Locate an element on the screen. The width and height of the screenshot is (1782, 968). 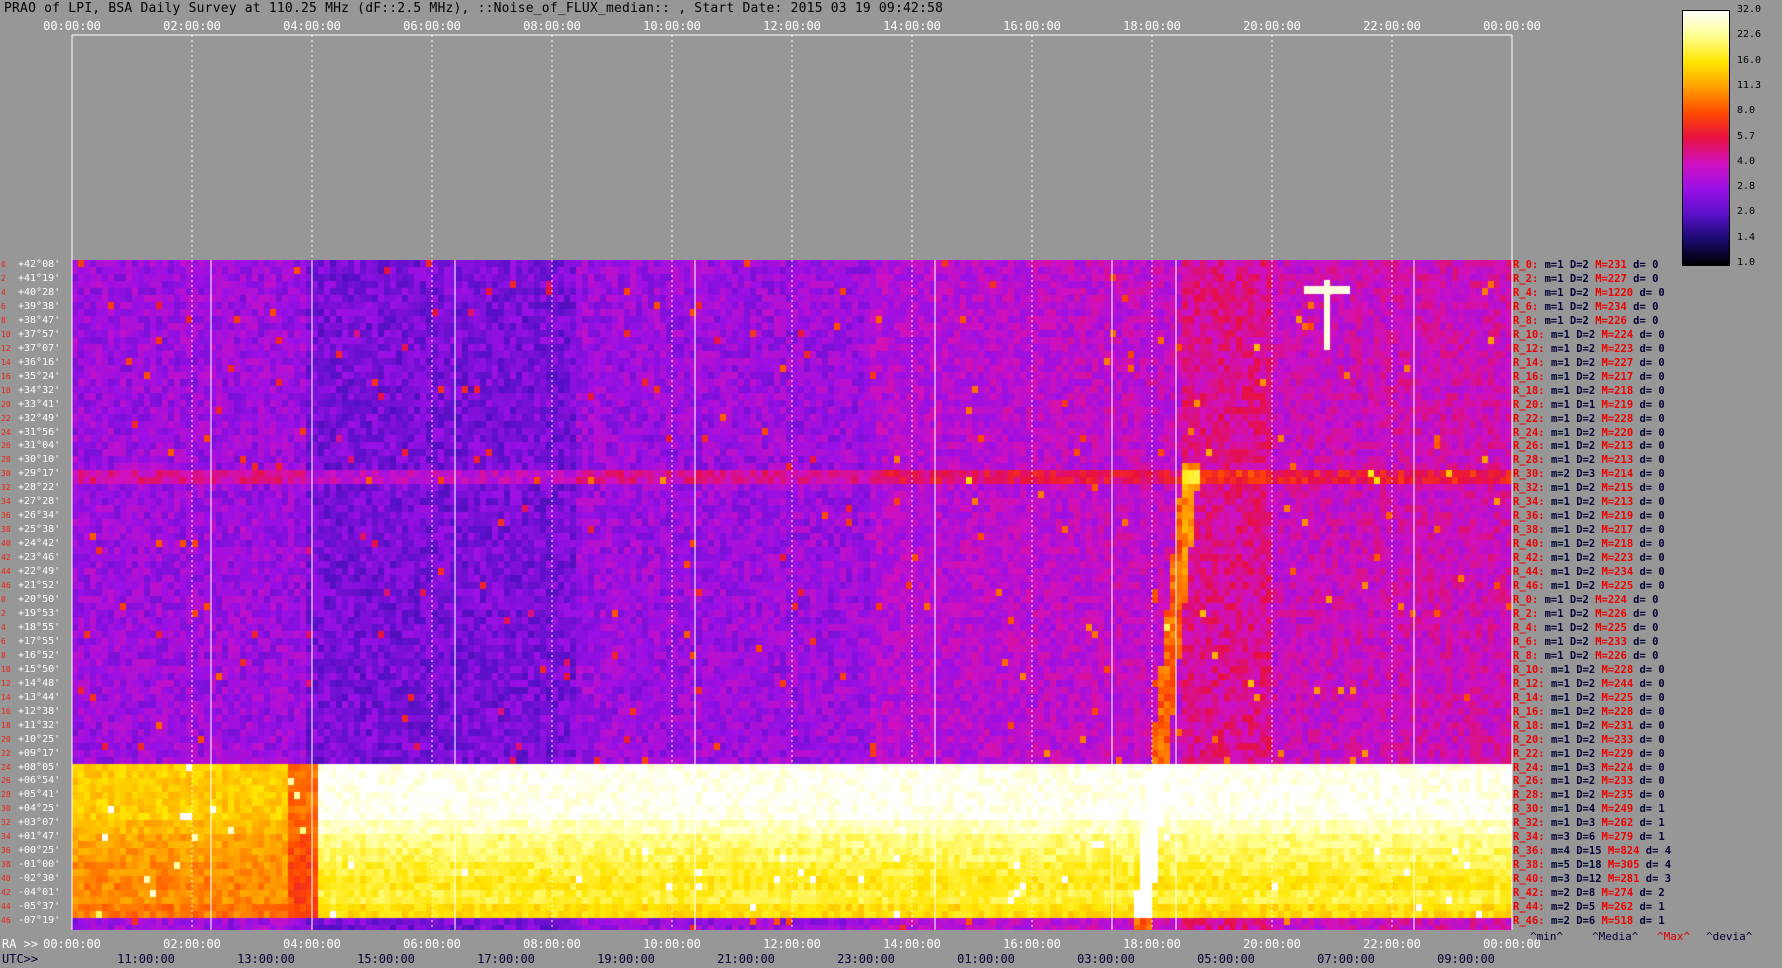
declination-label: +31°56' is located at coordinates (39, 432).